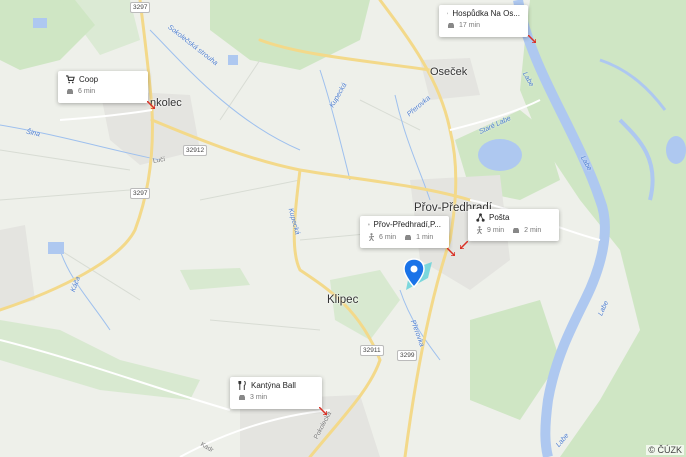 This screenshot has height=457, width=686. What do you see at coordinates (140, 7) in the screenshot?
I see `road-number-3297a: 3297` at bounding box center [140, 7].